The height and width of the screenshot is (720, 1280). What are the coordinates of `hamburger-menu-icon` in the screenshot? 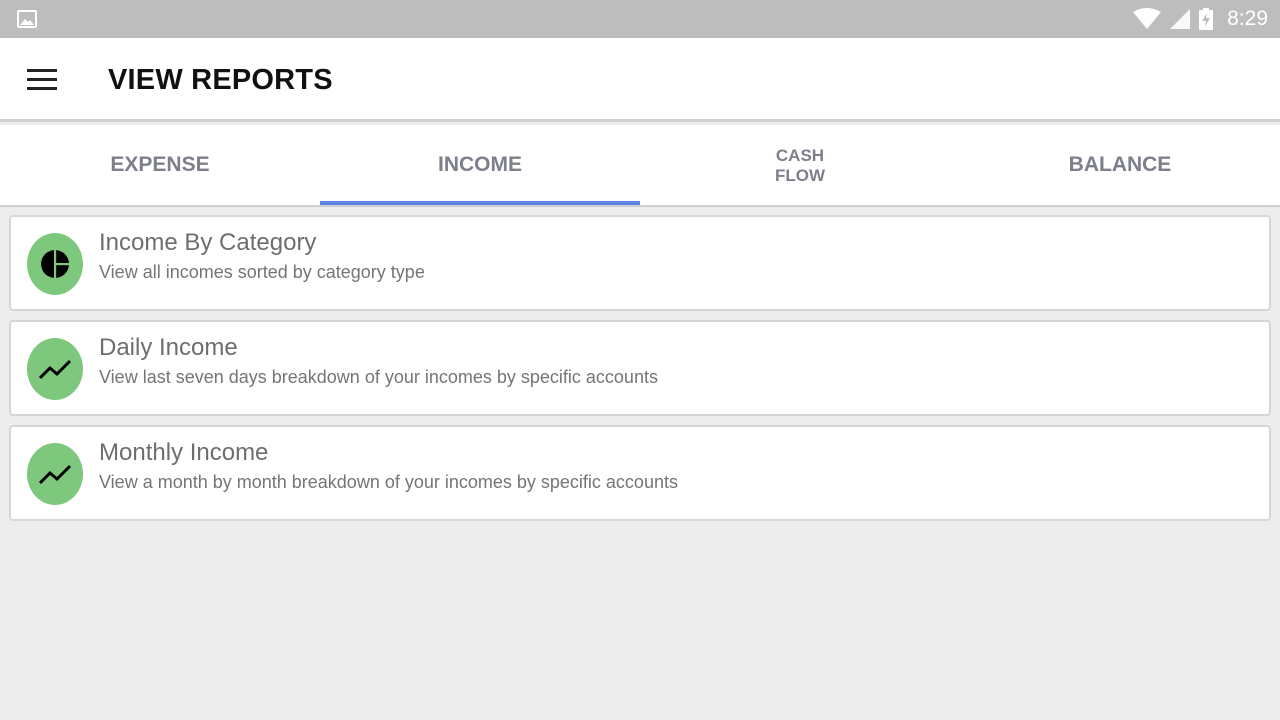 It's located at (42, 79).